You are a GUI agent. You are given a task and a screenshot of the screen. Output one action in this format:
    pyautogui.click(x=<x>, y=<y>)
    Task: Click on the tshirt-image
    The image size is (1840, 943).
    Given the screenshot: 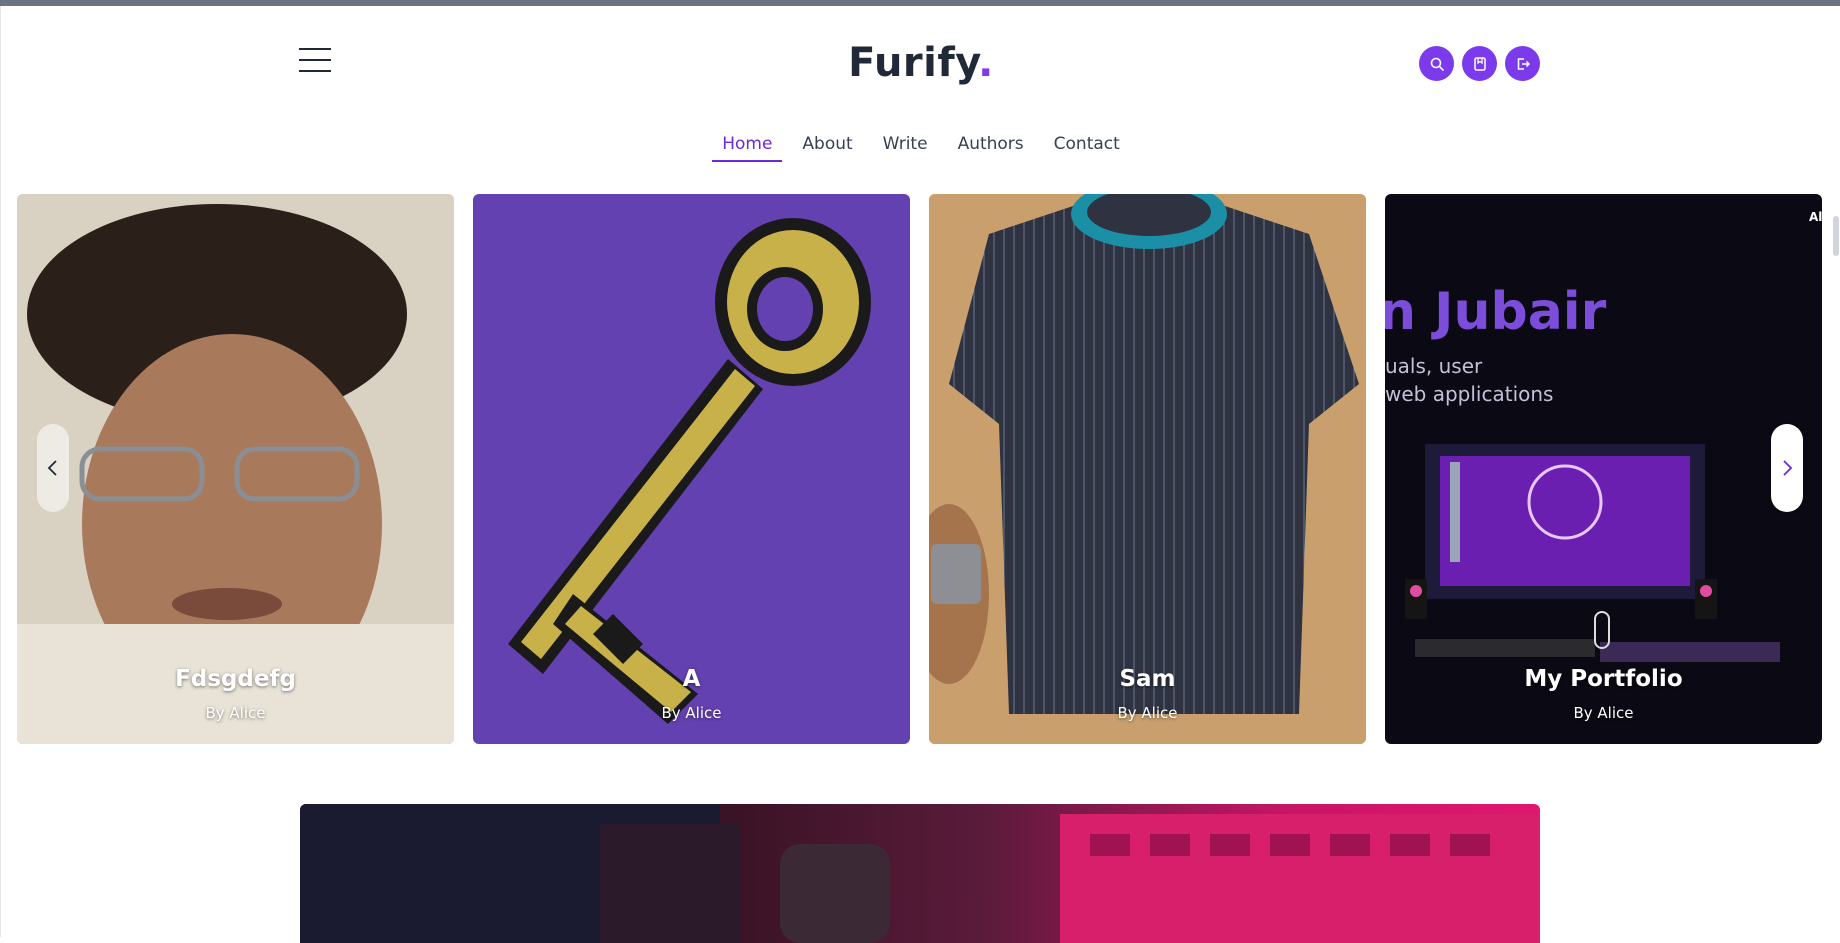 What is the action you would take?
    pyautogui.click(x=1147, y=469)
    